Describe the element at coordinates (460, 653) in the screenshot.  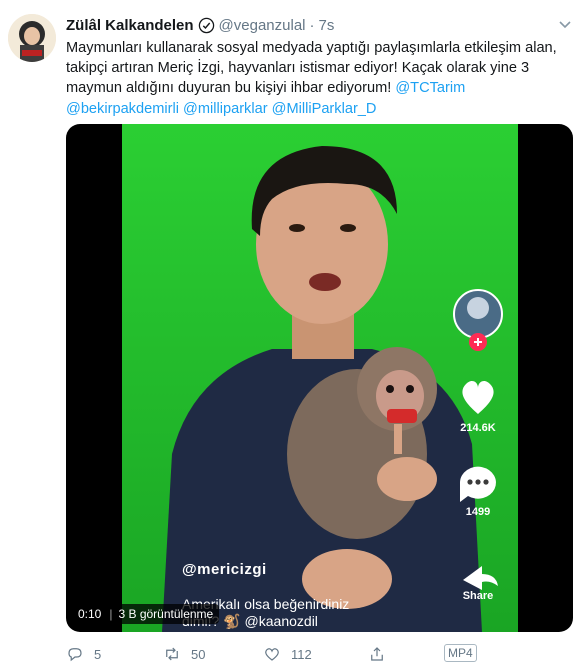
I see `media-format-badge: MP4` at that location.